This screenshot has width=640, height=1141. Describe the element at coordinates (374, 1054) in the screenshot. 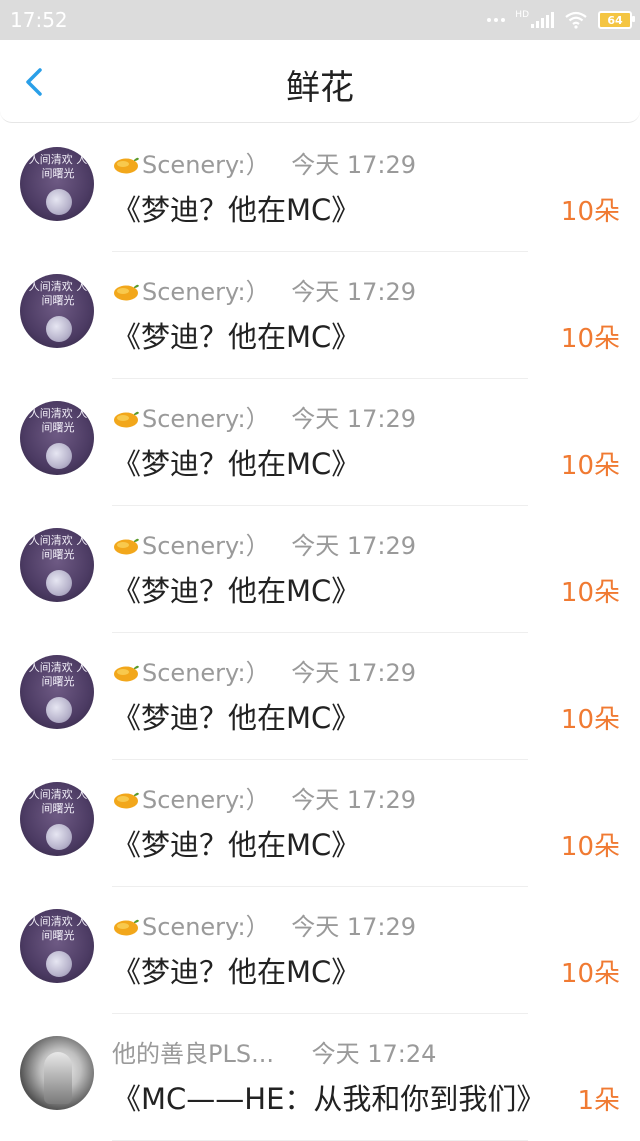

I see `item-time: 今天 17:24` at that location.